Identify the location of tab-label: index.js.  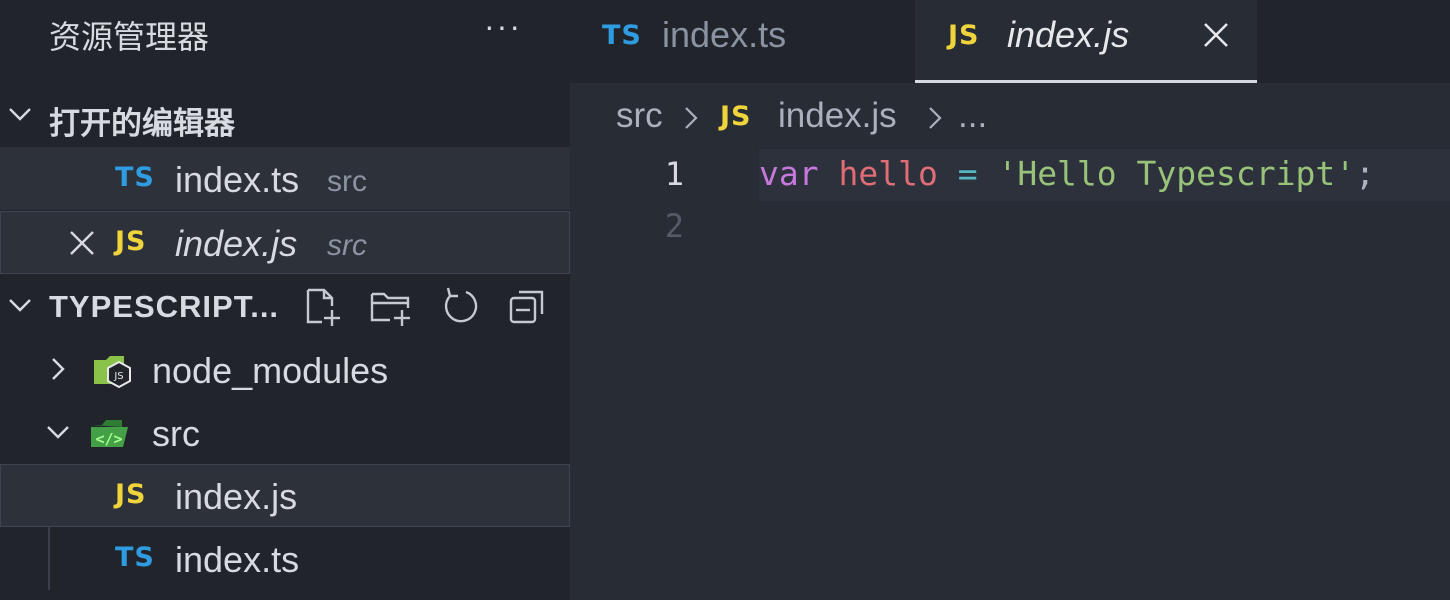
(1068, 34).